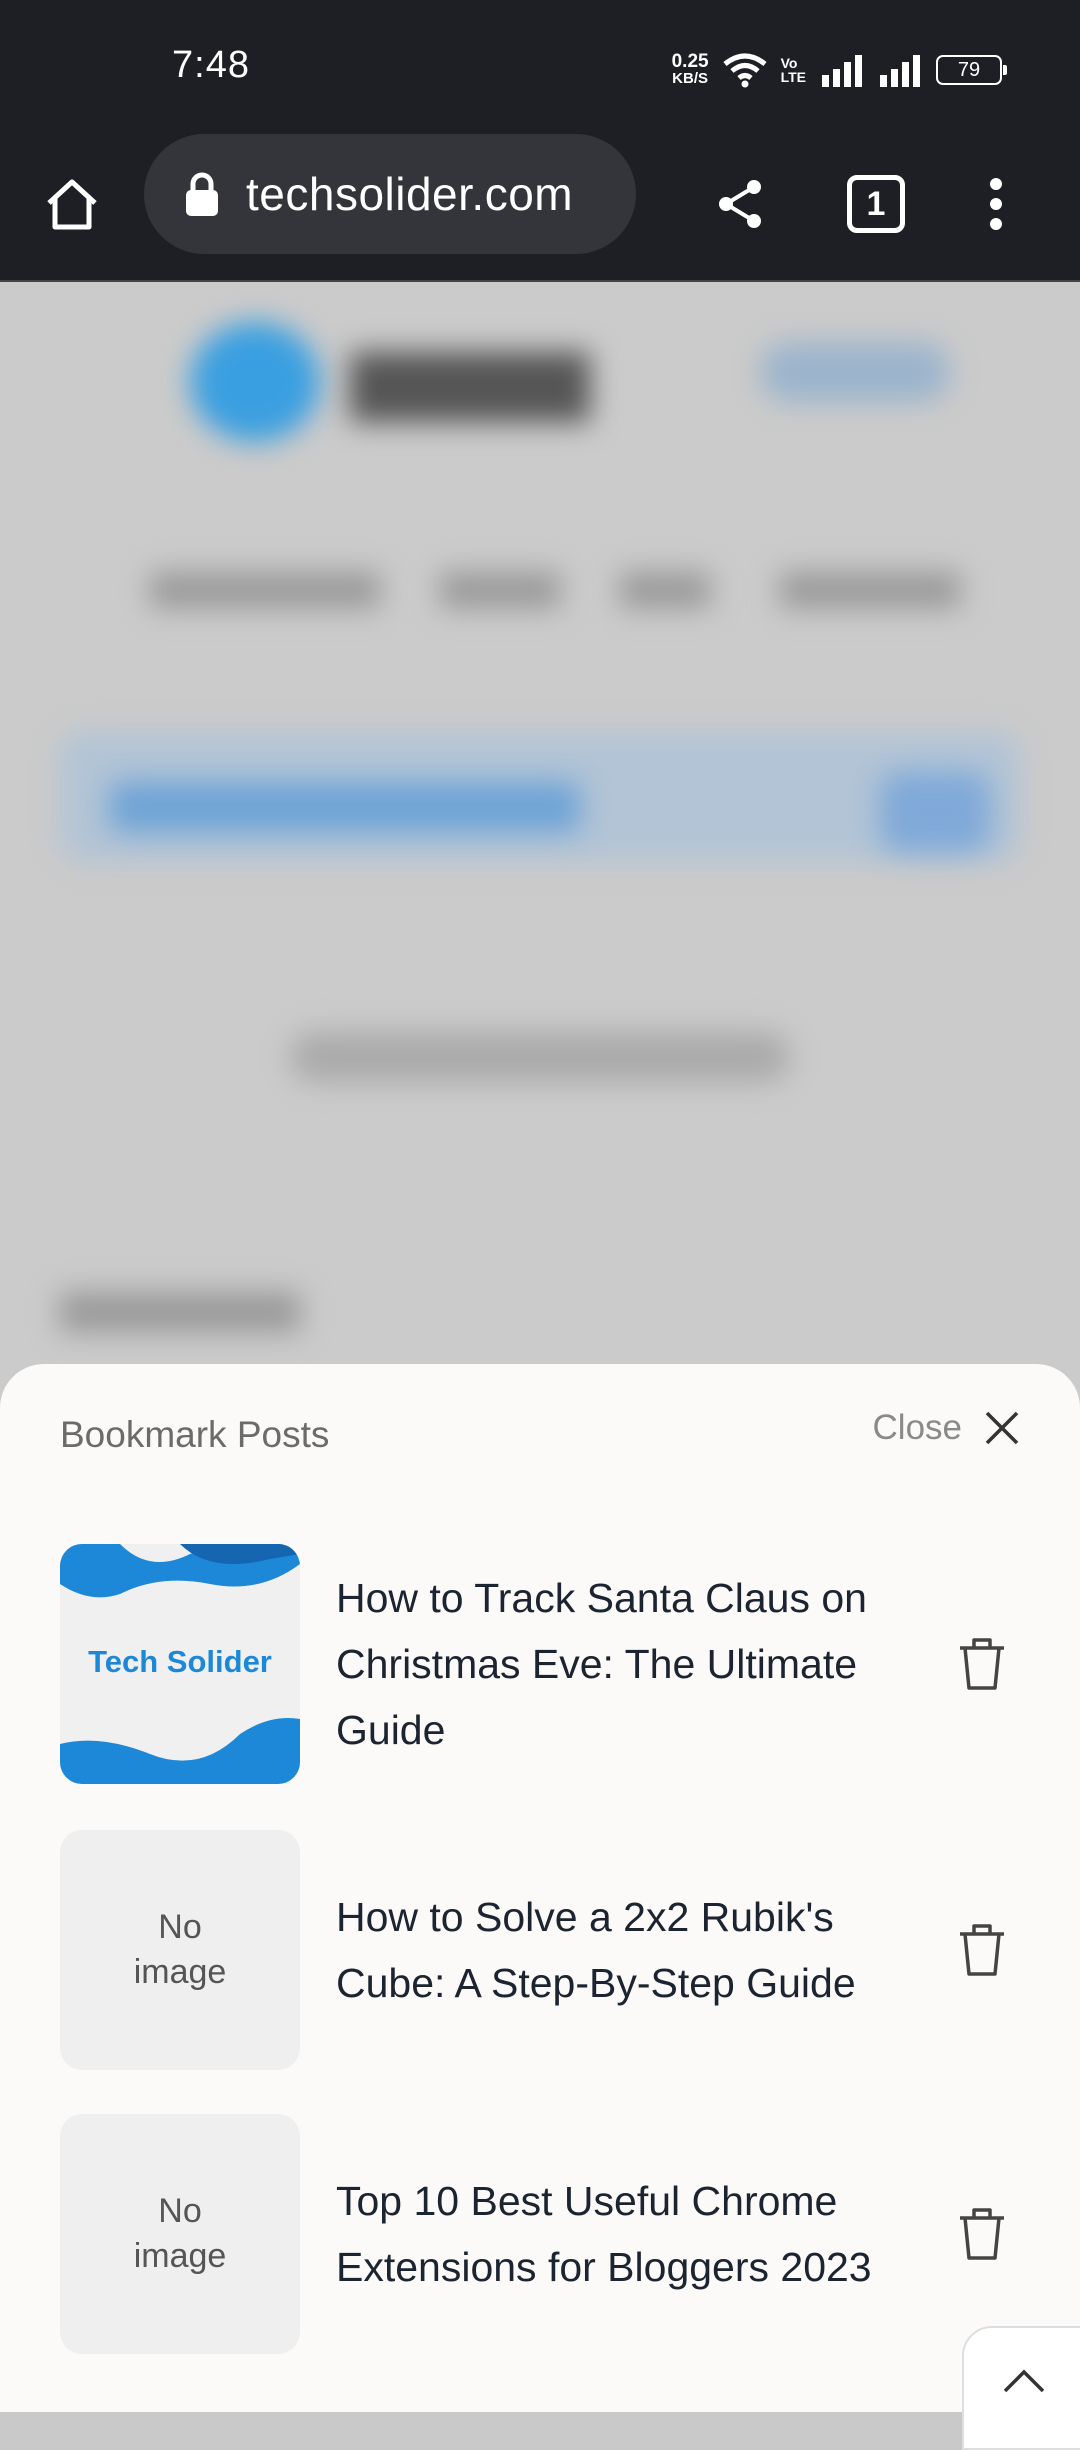  I want to click on status-icons: 0.25 KB/S Vo LTE 79, so click(839, 70).